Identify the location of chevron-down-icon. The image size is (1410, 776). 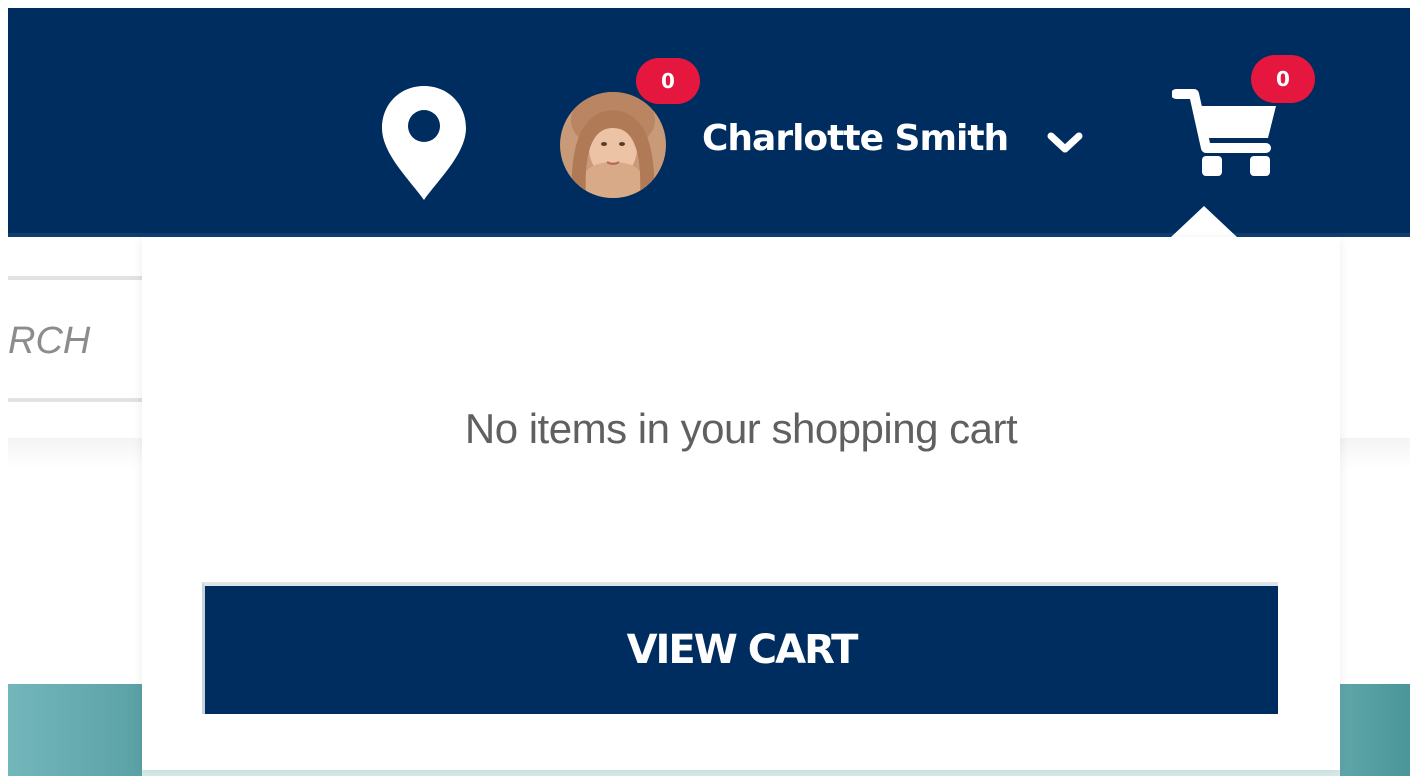
(1065, 144).